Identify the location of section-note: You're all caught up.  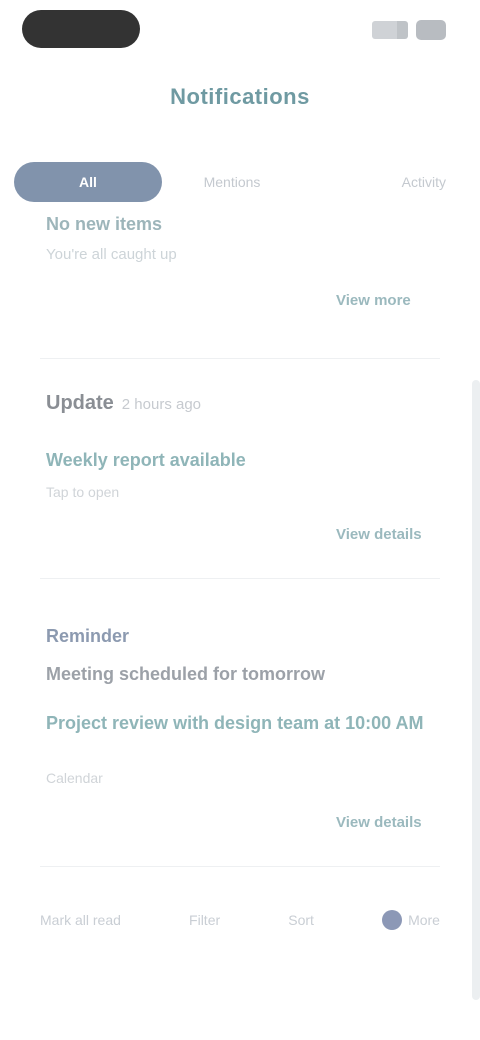
(111, 254).